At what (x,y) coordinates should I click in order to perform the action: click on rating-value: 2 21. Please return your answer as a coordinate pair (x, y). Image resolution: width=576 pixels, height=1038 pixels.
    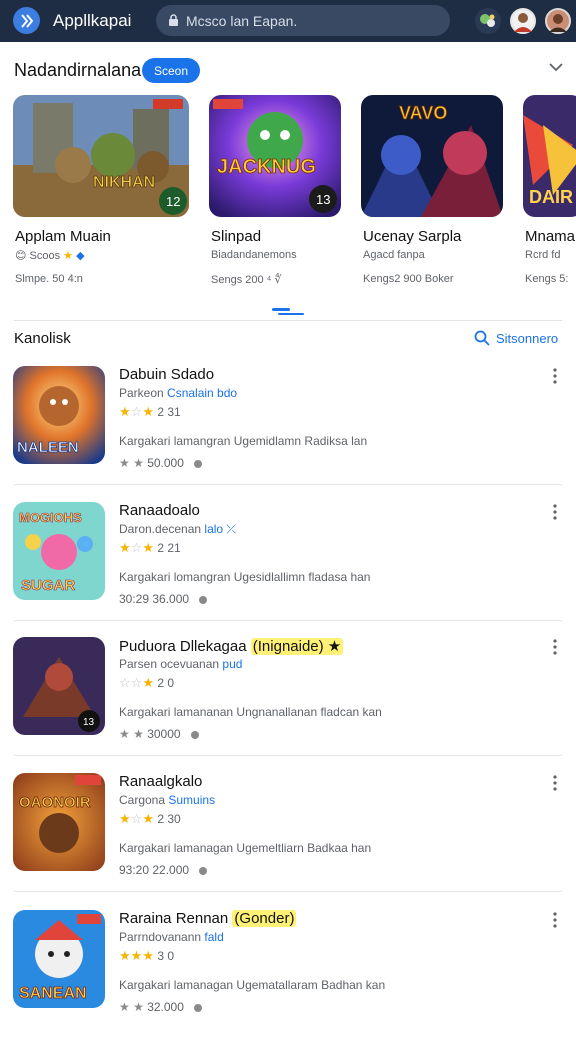
    Looking at the image, I should click on (169, 548).